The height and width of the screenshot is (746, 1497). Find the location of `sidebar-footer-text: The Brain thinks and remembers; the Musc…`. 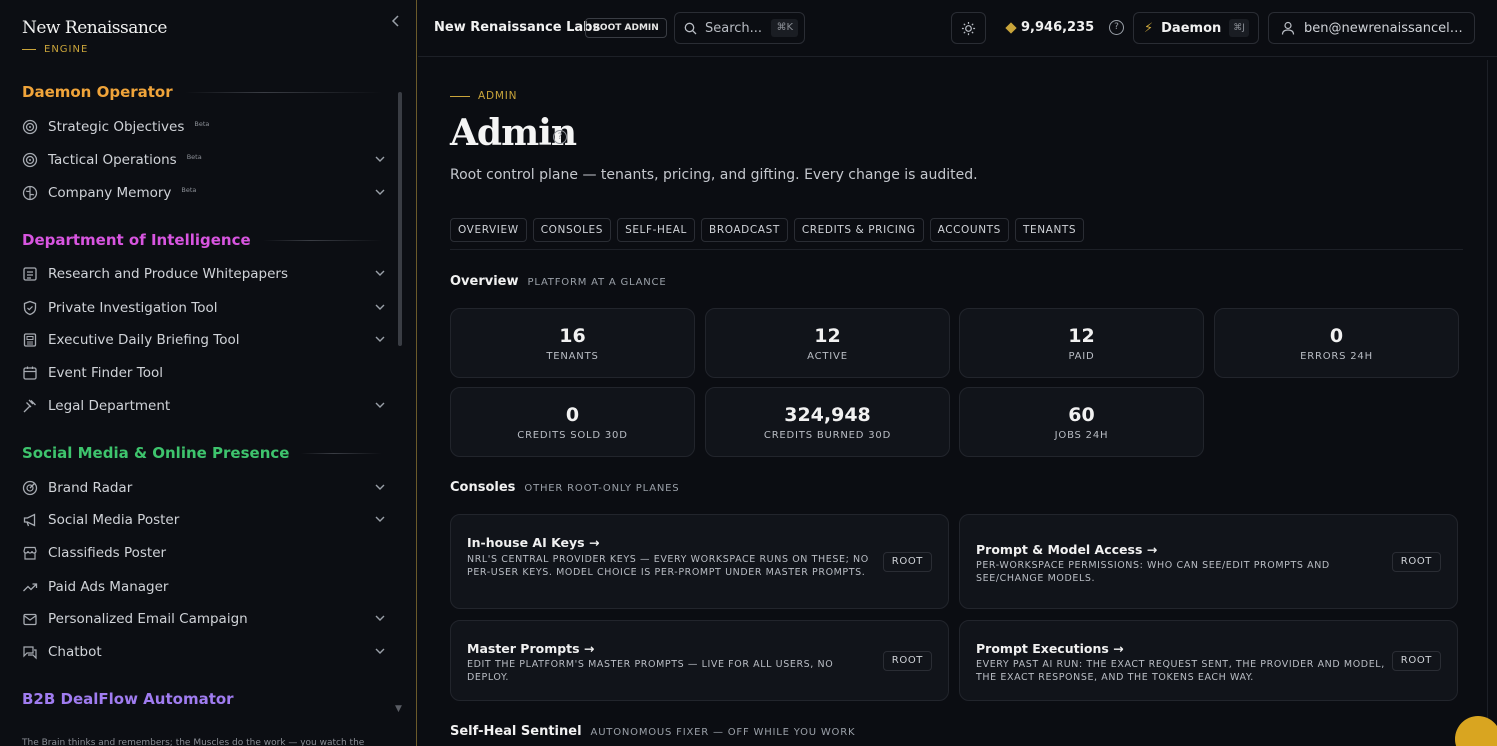

sidebar-footer-text: The Brain thinks and remembers; the Musc… is located at coordinates (193, 742).